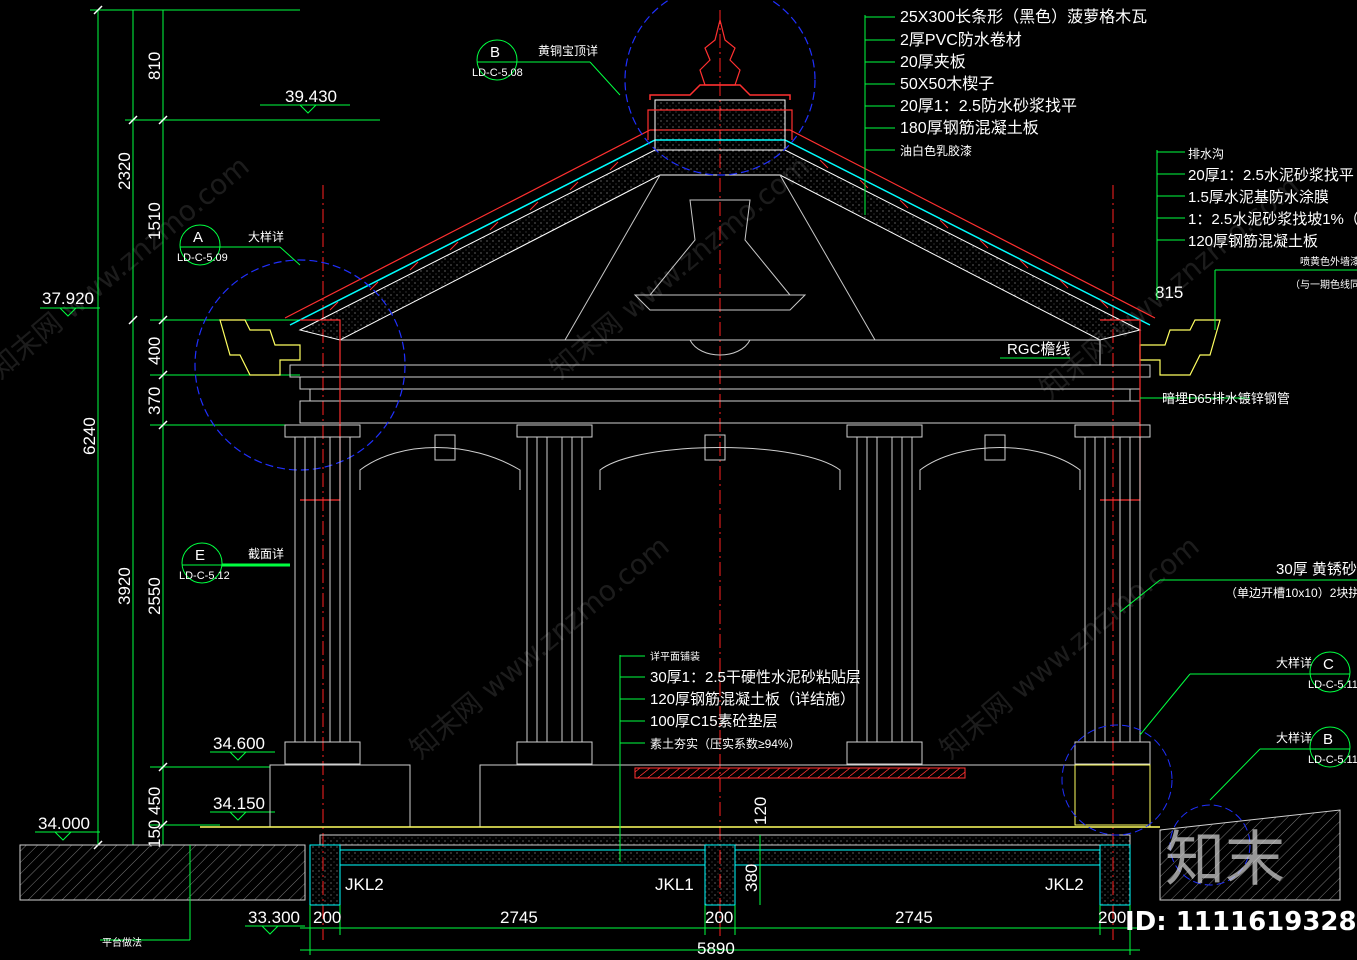 The height and width of the screenshot is (960, 1357). I want to click on dim-1510: 1510, so click(154, 221).